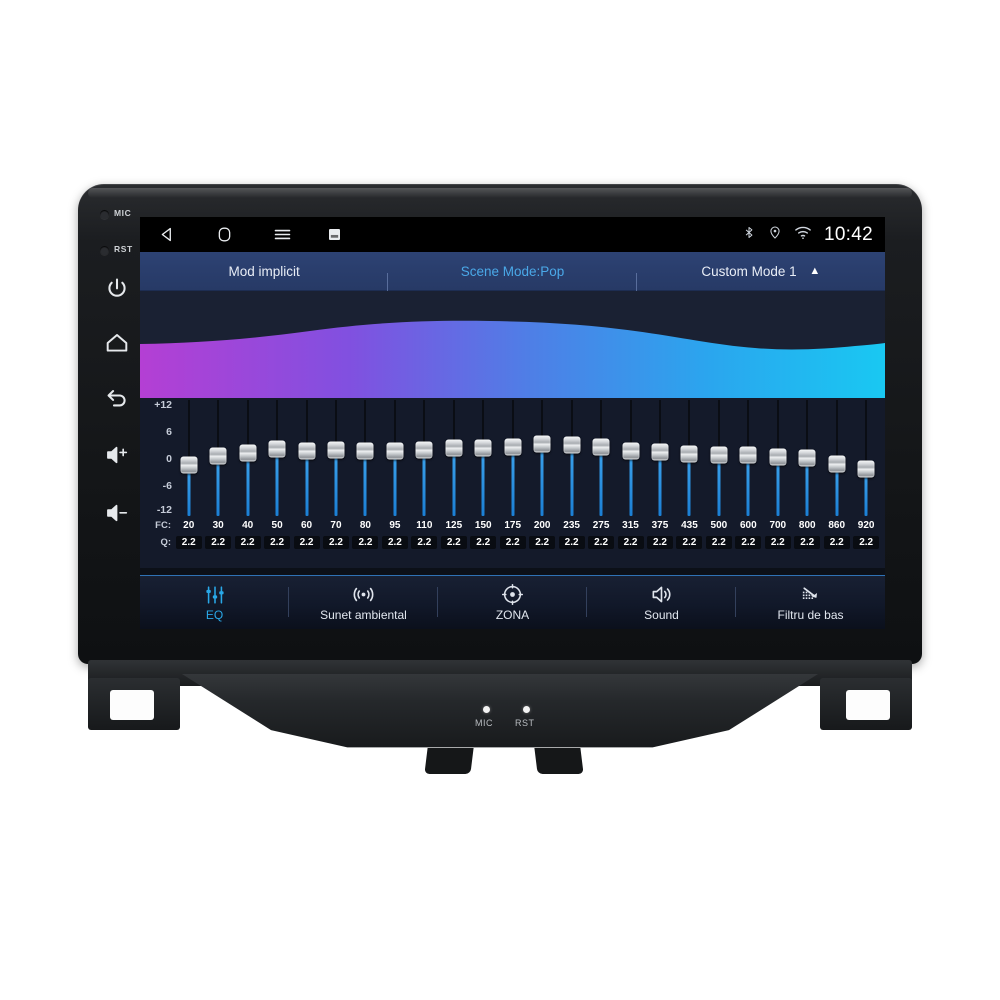 This screenshot has height=1000, width=1000. I want to click on power-icon, so click(117, 289).